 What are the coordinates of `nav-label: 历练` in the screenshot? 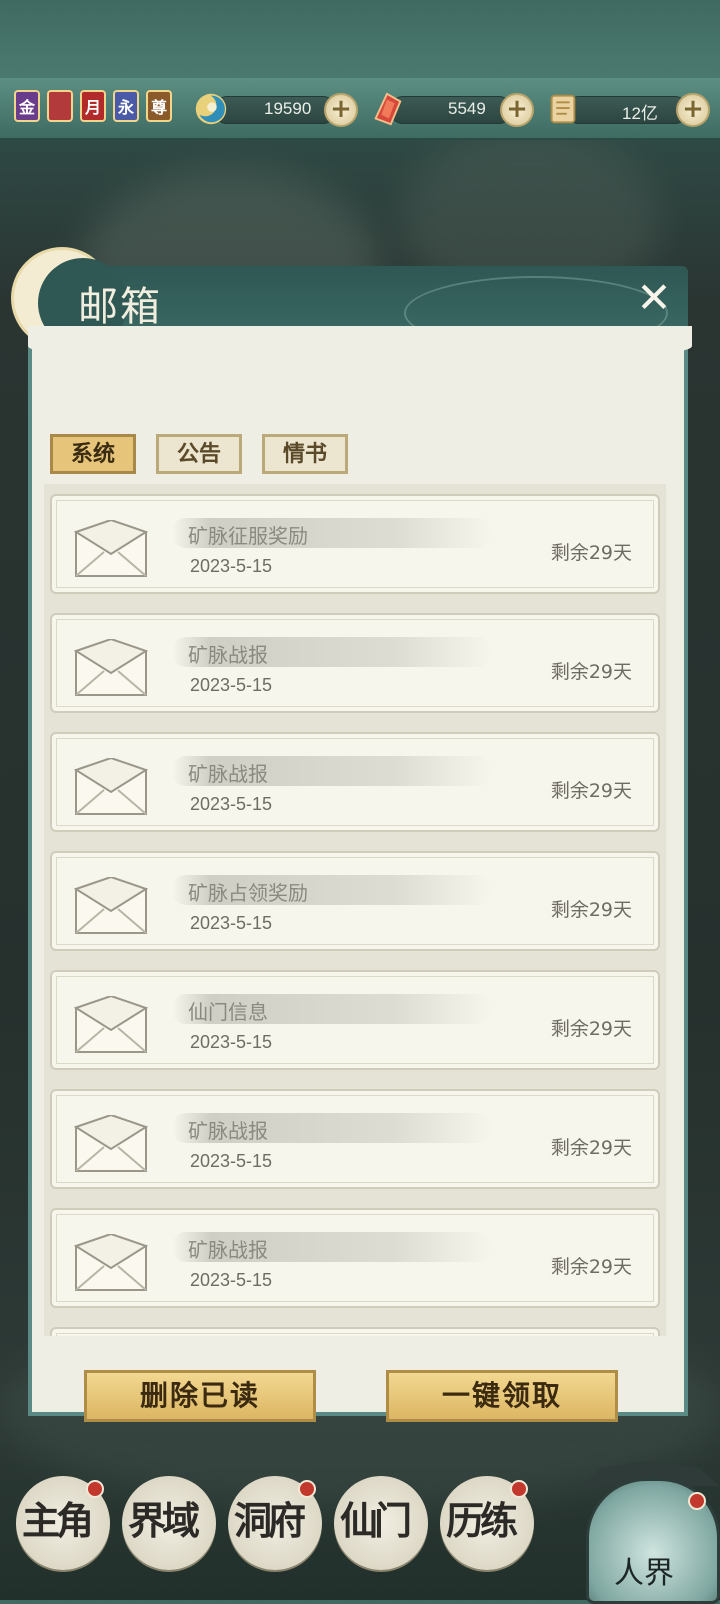 It's located at (482, 1520).